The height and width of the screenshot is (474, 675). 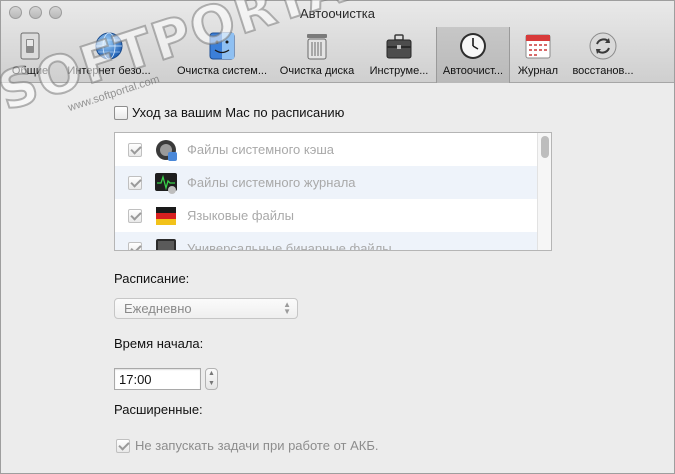 What do you see at coordinates (109, 46) in the screenshot?
I see `globe-icon` at bounding box center [109, 46].